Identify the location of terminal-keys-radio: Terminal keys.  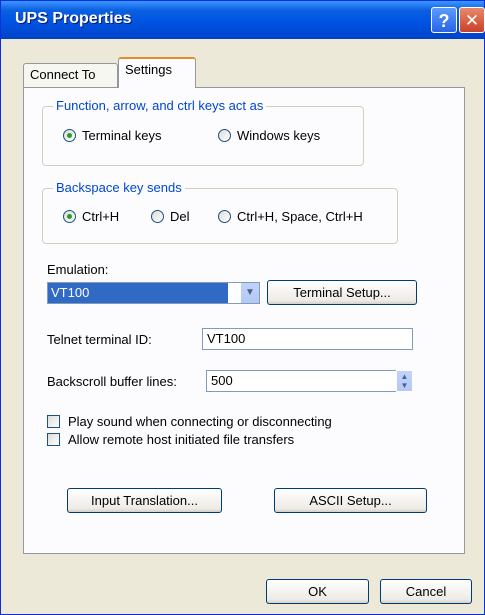
(112, 135).